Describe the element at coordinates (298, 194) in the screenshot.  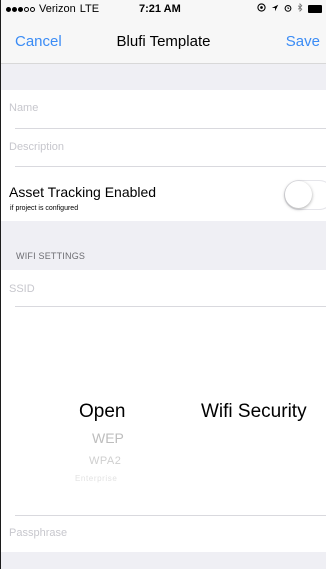
I see `toggle-knob` at that location.